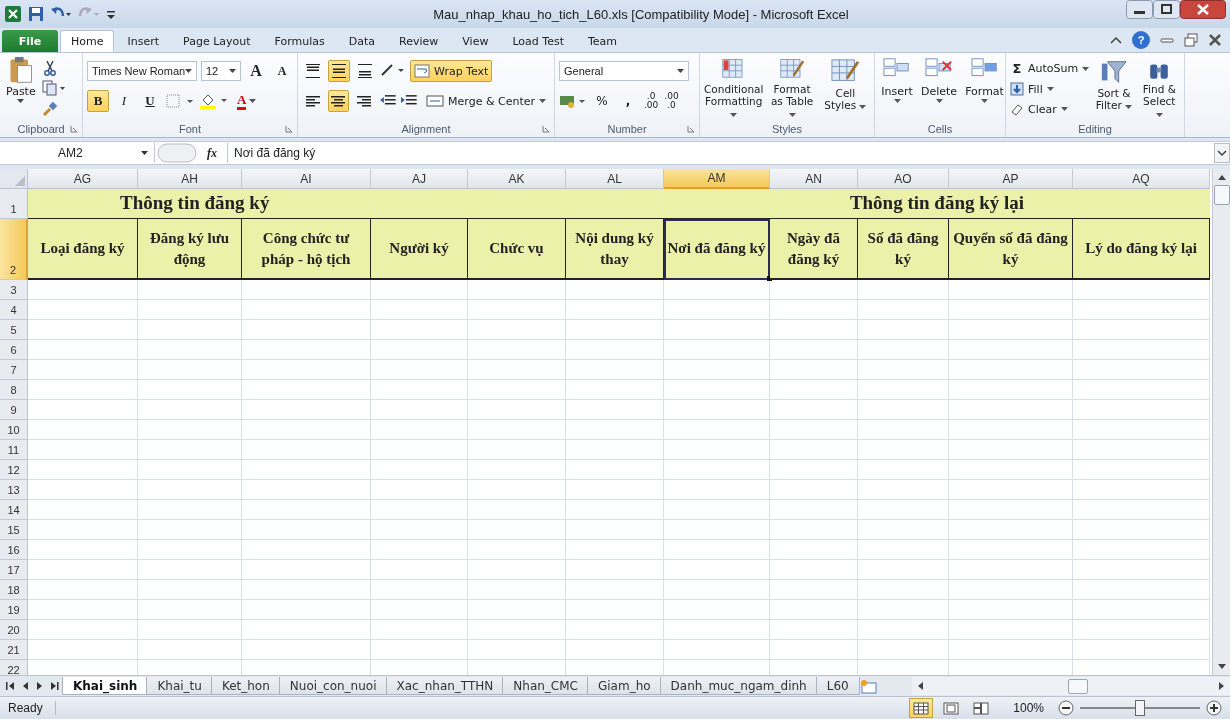 This screenshot has width=1230, height=719. What do you see at coordinates (517, 179) in the screenshot?
I see `column-header: AK` at bounding box center [517, 179].